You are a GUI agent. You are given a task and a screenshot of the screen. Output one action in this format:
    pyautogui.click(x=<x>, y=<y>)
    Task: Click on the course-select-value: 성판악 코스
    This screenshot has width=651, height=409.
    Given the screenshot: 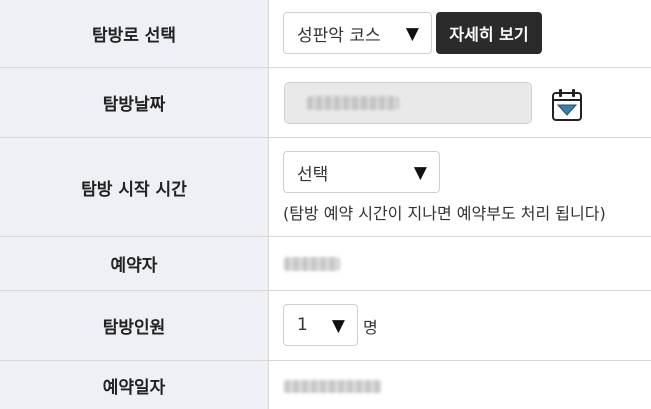 What is the action you would take?
    pyautogui.click(x=339, y=35)
    